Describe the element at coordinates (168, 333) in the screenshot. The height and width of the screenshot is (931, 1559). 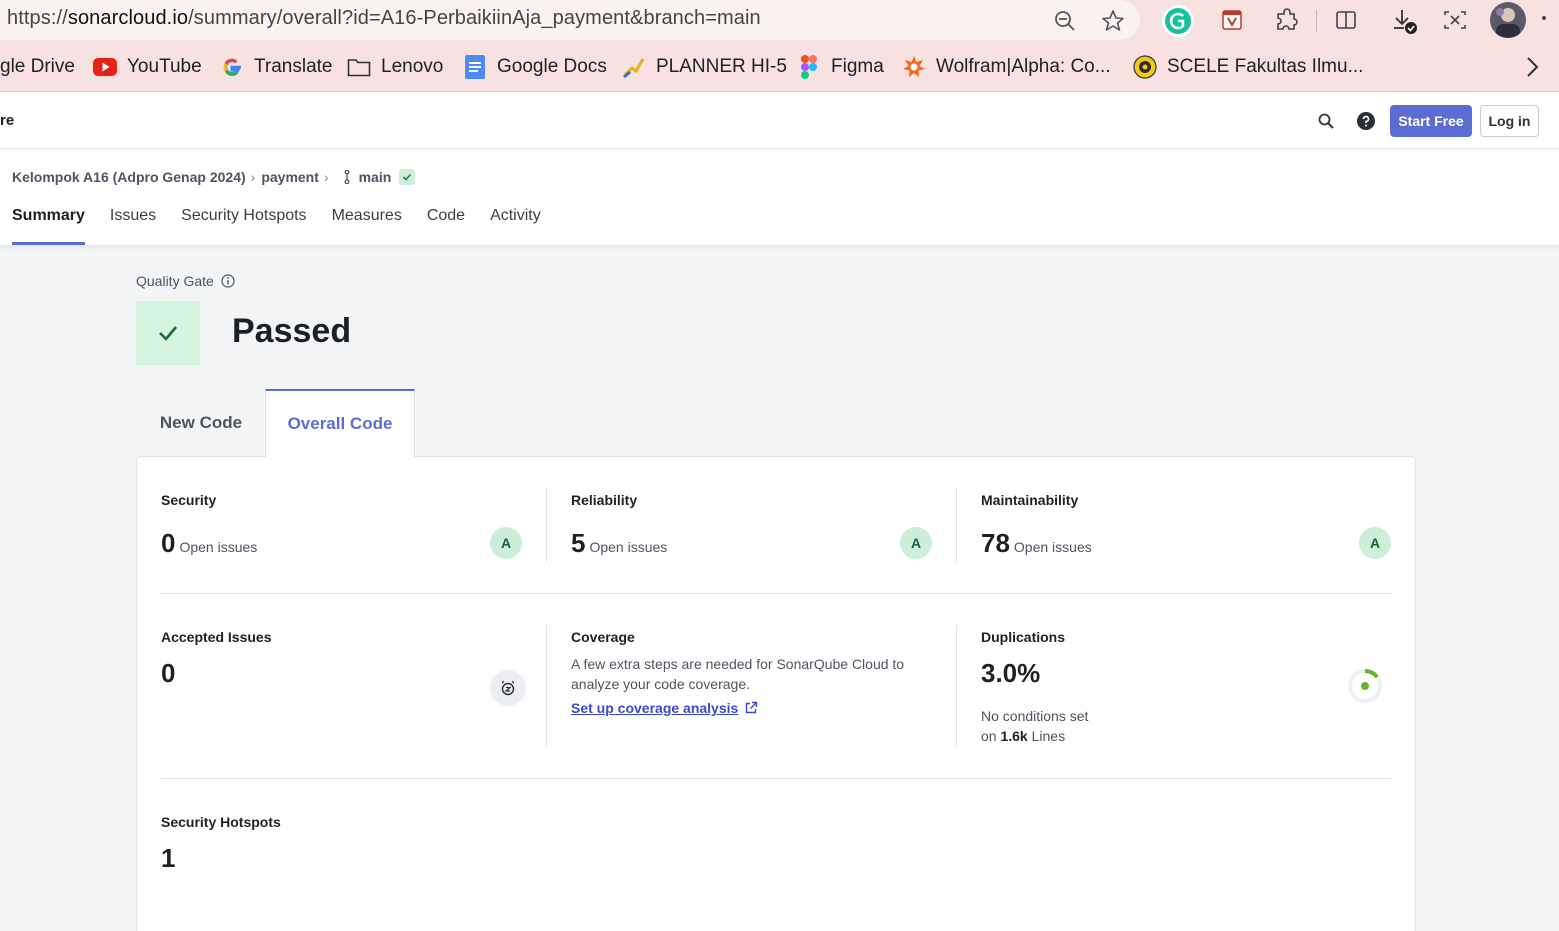
I see `quality-gate-passed-icon` at that location.